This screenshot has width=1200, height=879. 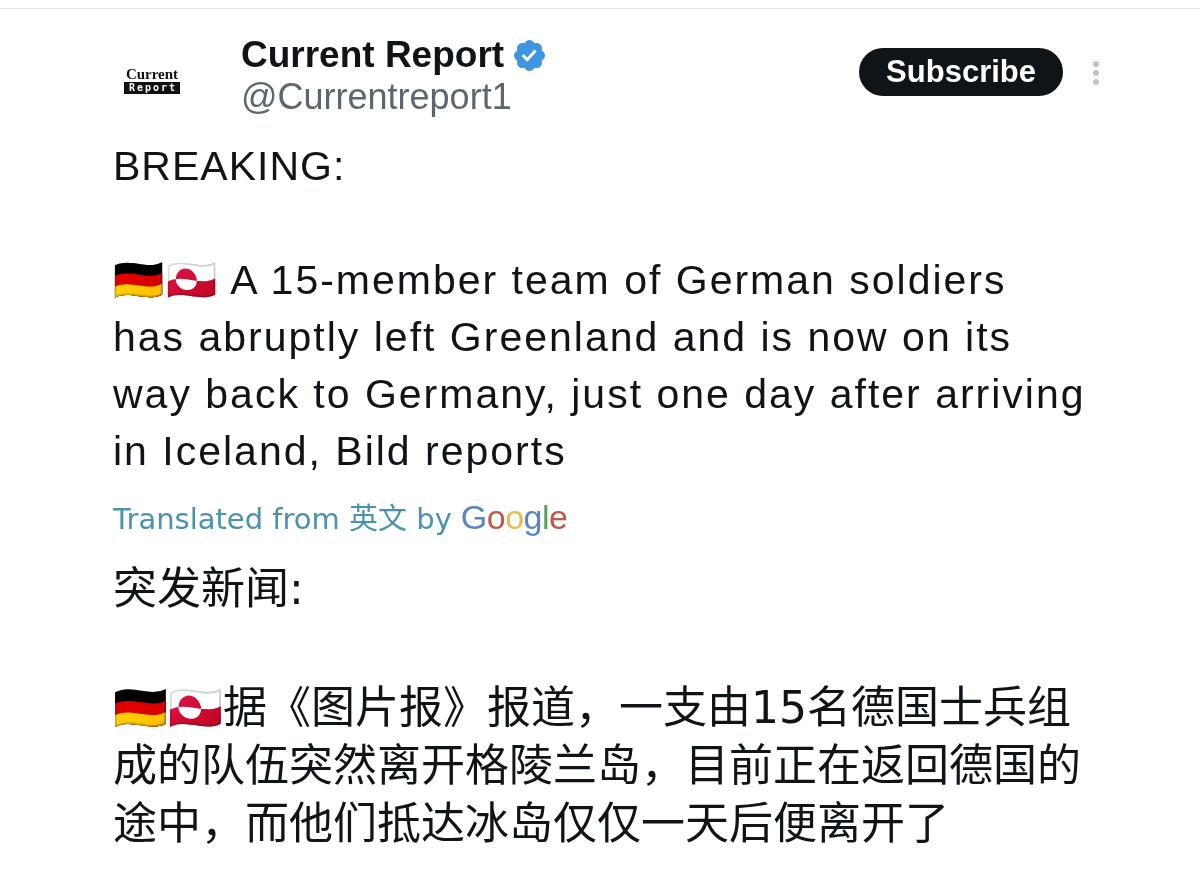 I want to click on translation-note: Translated from 英文 by, so click(x=282, y=519).